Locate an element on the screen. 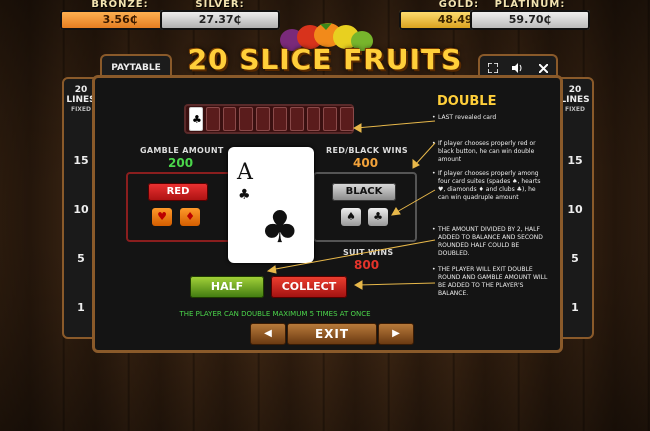 The image size is (650, 431). annotation-arrows is located at coordinates (351, 205).